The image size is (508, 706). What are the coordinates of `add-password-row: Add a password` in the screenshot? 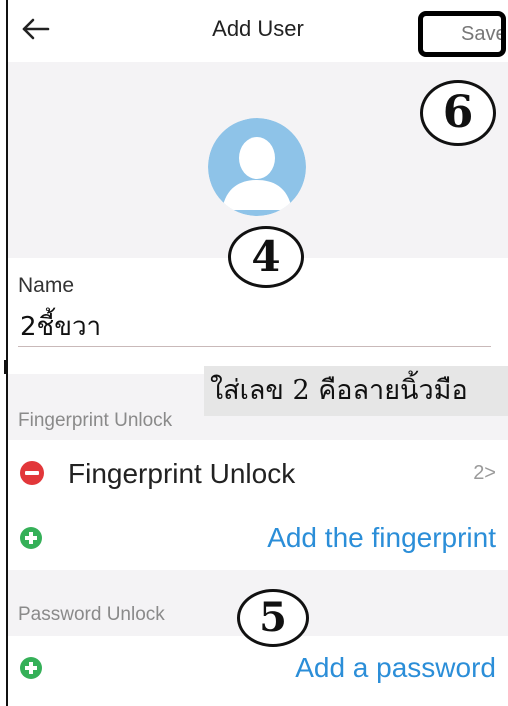 It's located at (258, 671).